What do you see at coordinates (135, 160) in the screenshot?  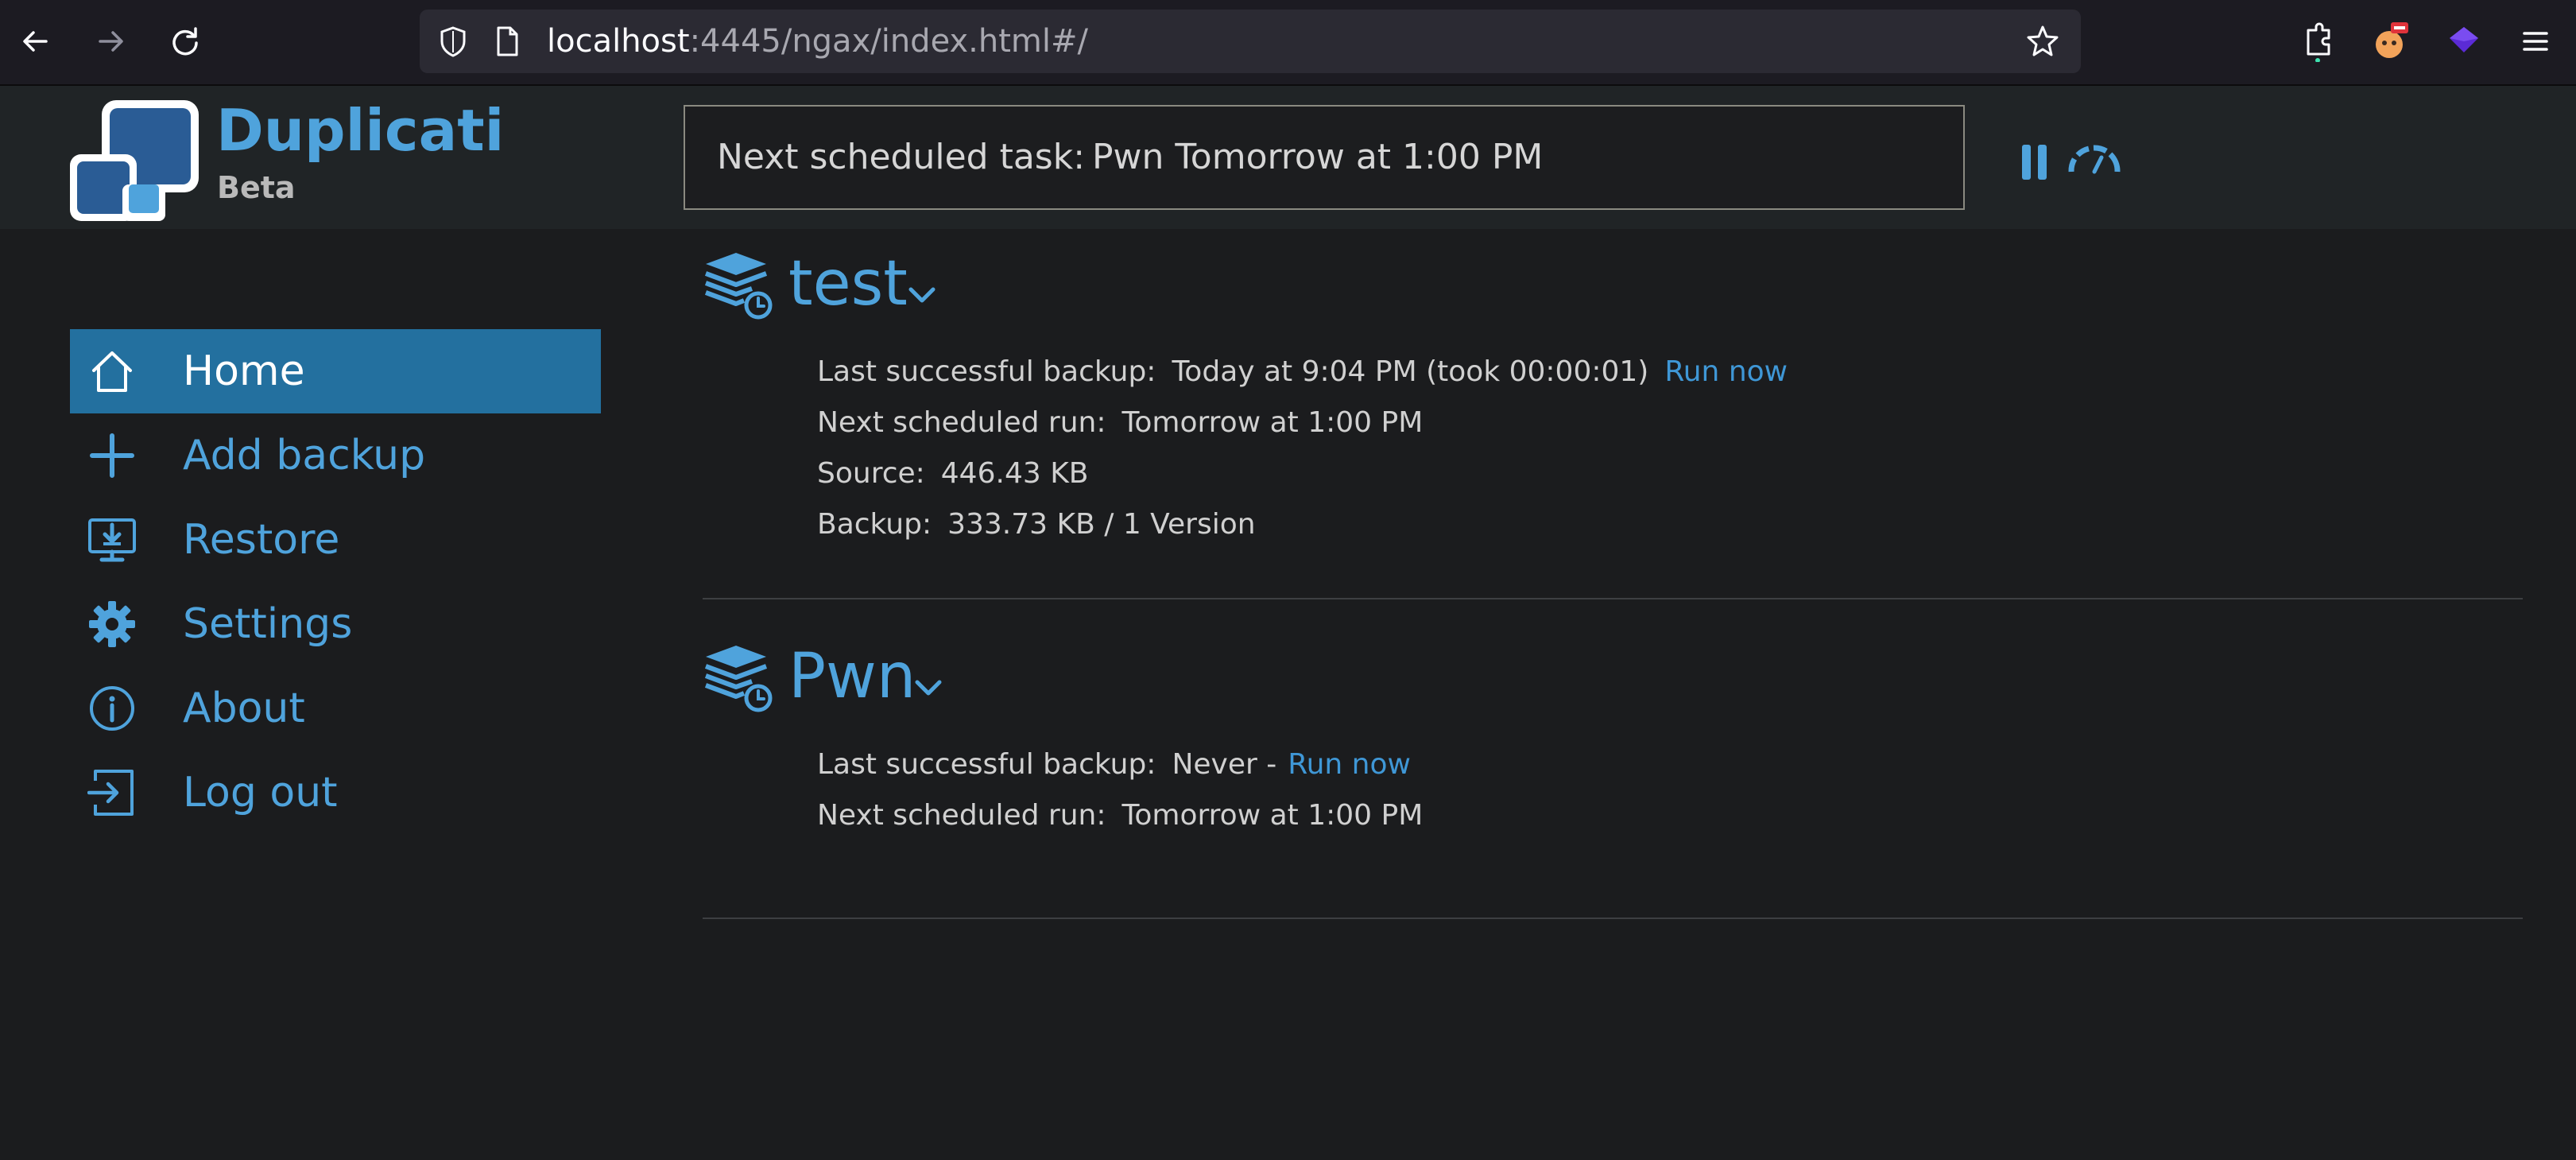 I see `duplicati-logo-icon` at bounding box center [135, 160].